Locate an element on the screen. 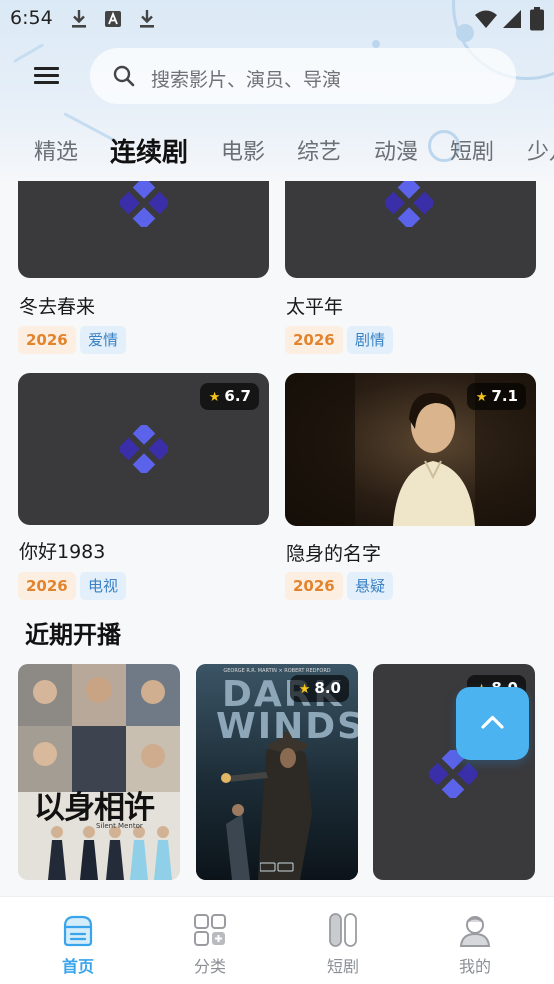 The image size is (554, 984). nav-home: 首页 is located at coordinates (78, 940).